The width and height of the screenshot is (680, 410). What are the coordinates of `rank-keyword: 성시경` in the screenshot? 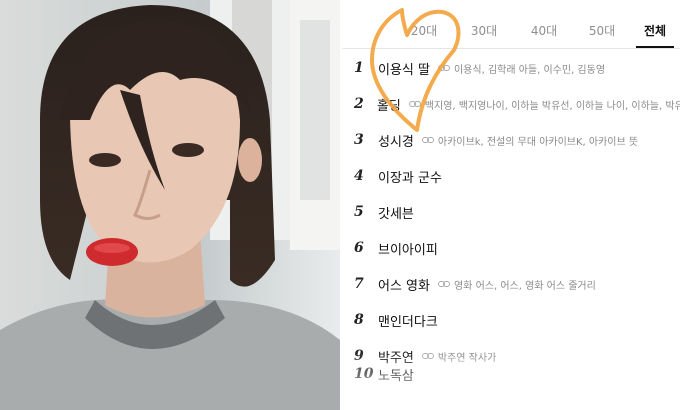 It's located at (396, 140).